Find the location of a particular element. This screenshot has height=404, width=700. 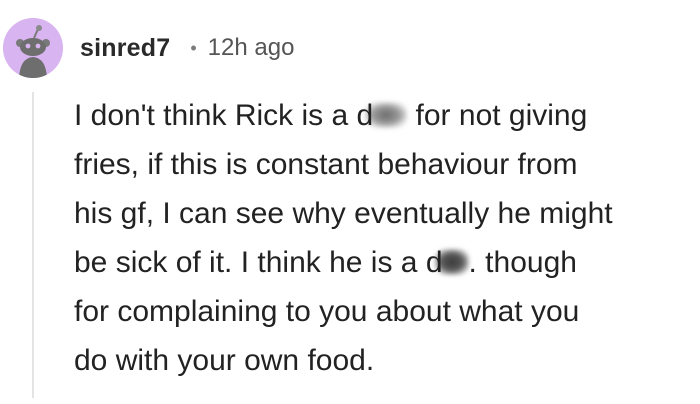

snoo-avatar-icon is located at coordinates (33, 48).